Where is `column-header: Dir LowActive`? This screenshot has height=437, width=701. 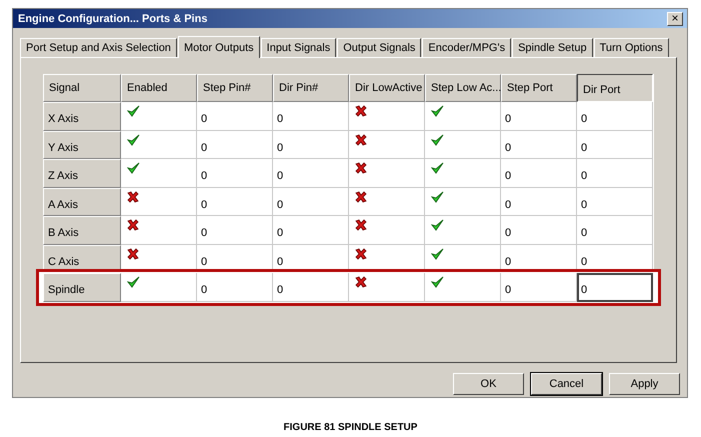 column-header: Dir LowActive is located at coordinates (387, 88).